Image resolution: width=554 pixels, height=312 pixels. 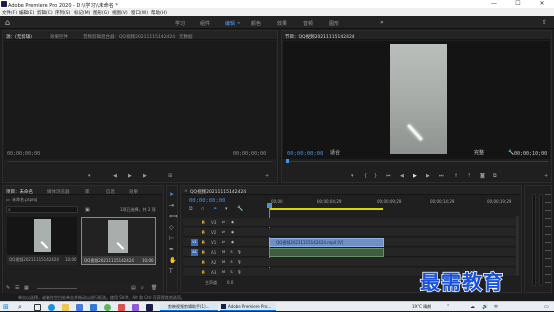 What do you see at coordinates (170, 176) in the screenshot?
I see `source-insert-icon: ⊞` at bounding box center [170, 176].